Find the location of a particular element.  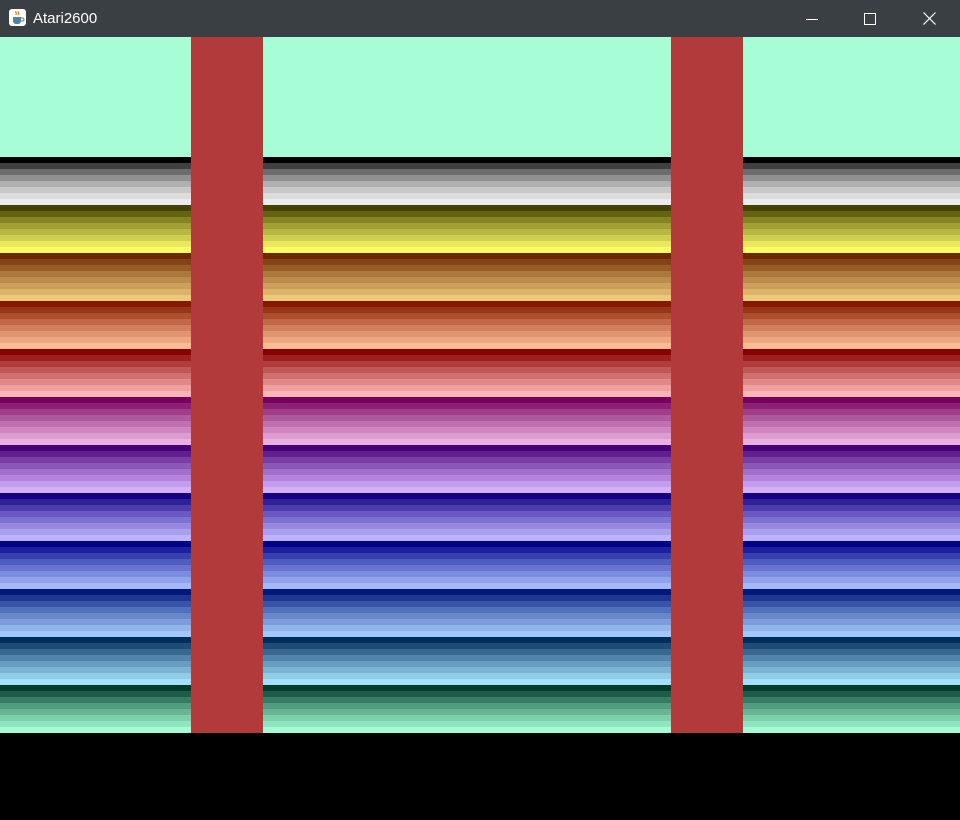

maximize-icon is located at coordinates (870, 18).